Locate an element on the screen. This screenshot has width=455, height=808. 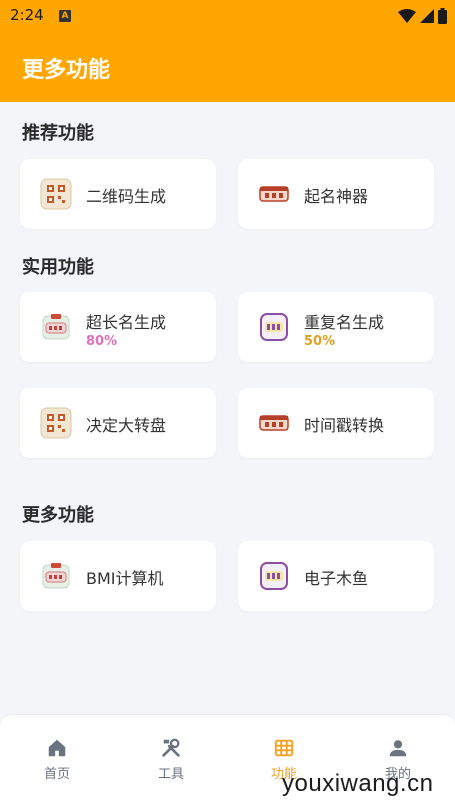
grid-icon is located at coordinates (284, 748).